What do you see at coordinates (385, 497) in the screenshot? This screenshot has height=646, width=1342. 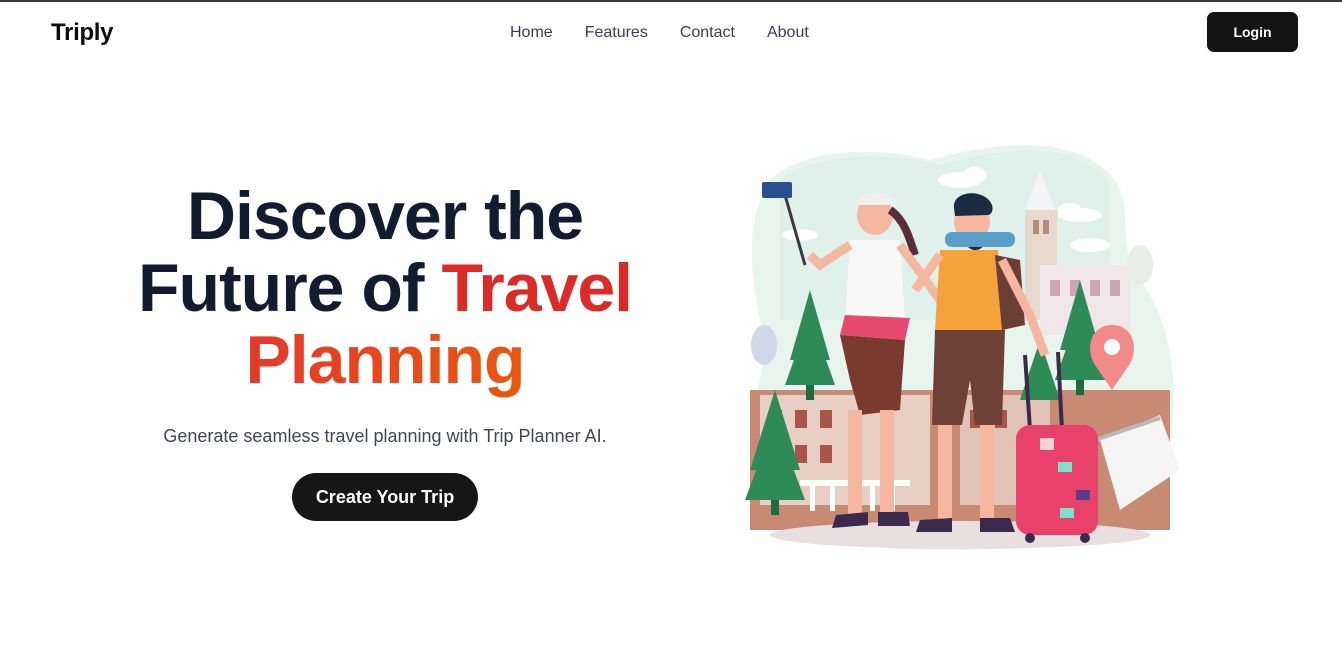 I see `create-trip-button: Create Your Trip` at bounding box center [385, 497].